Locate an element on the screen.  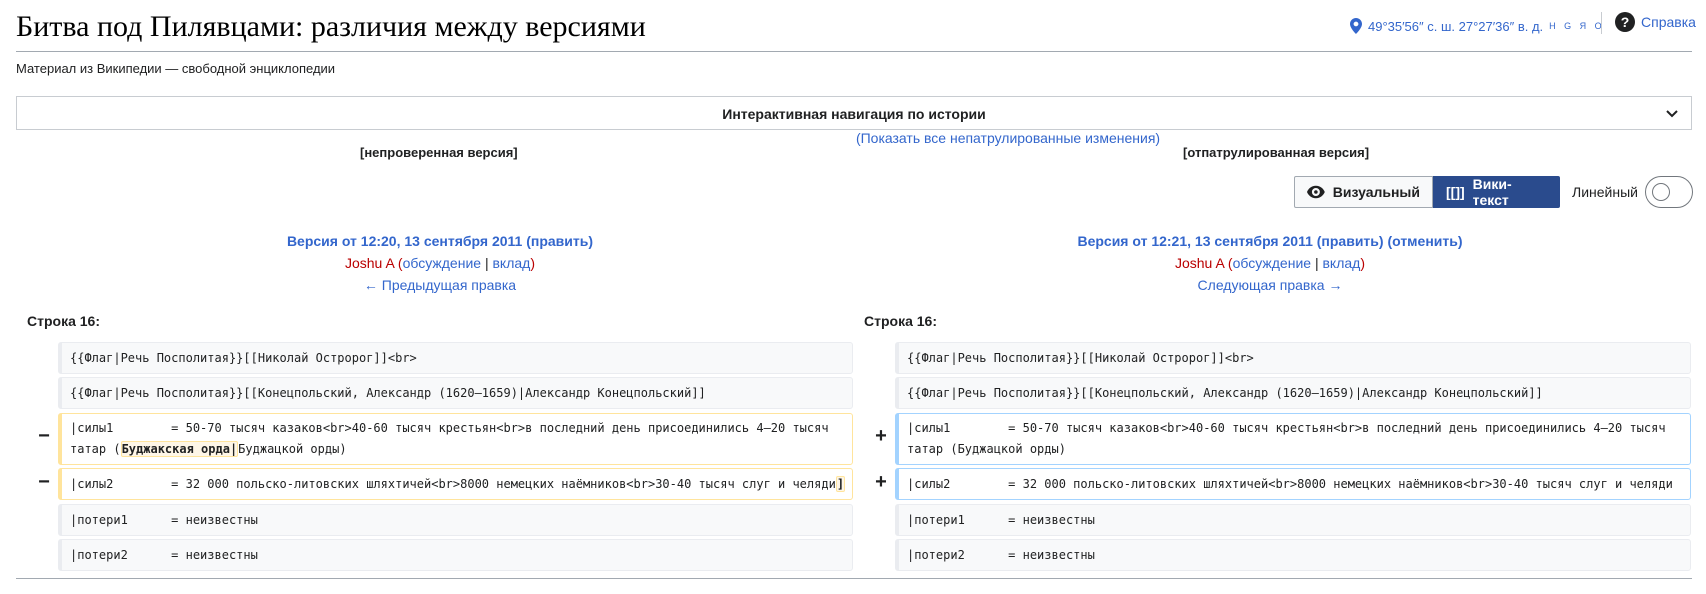
header-separator is located at coordinates (1601, 23).